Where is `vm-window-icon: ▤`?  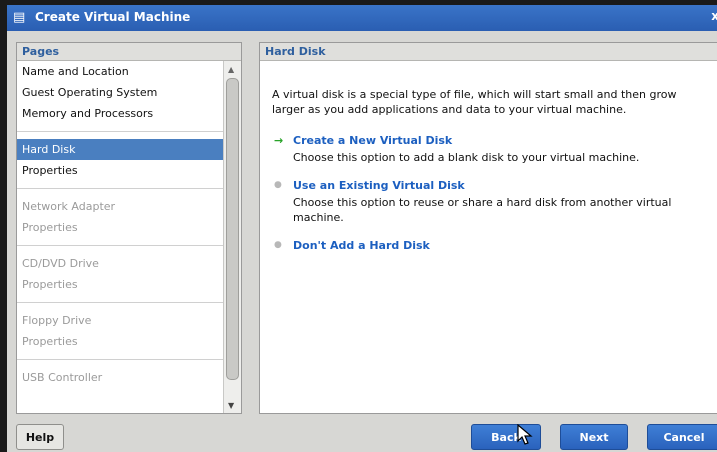
vm-window-icon: ▤ is located at coordinates (19, 17).